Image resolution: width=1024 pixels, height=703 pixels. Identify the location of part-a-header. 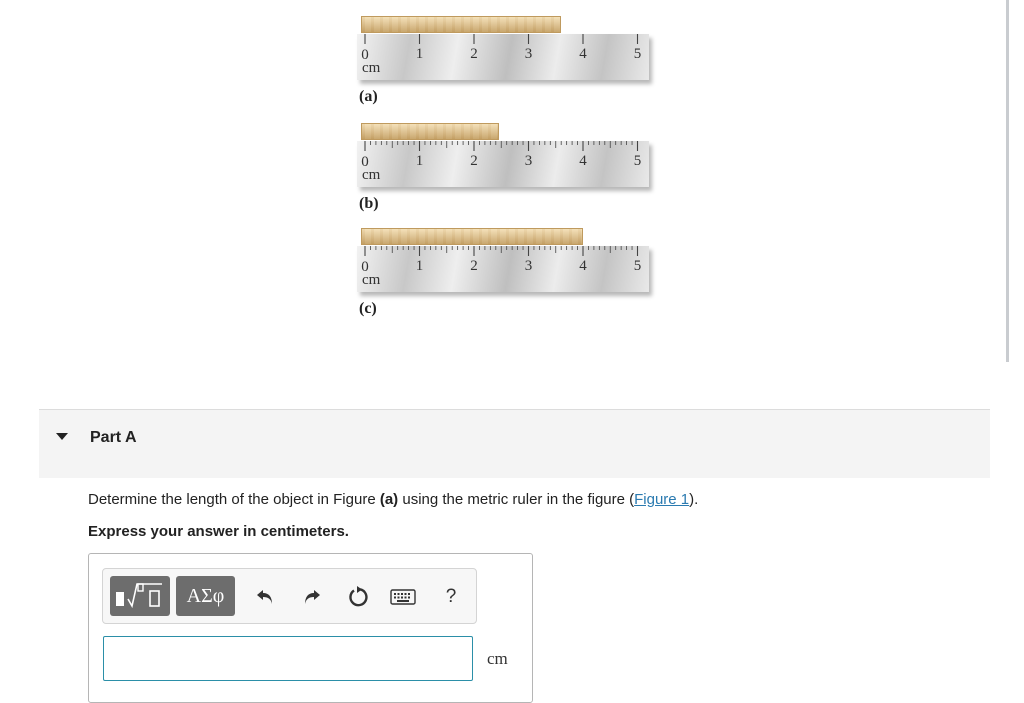
(514, 443).